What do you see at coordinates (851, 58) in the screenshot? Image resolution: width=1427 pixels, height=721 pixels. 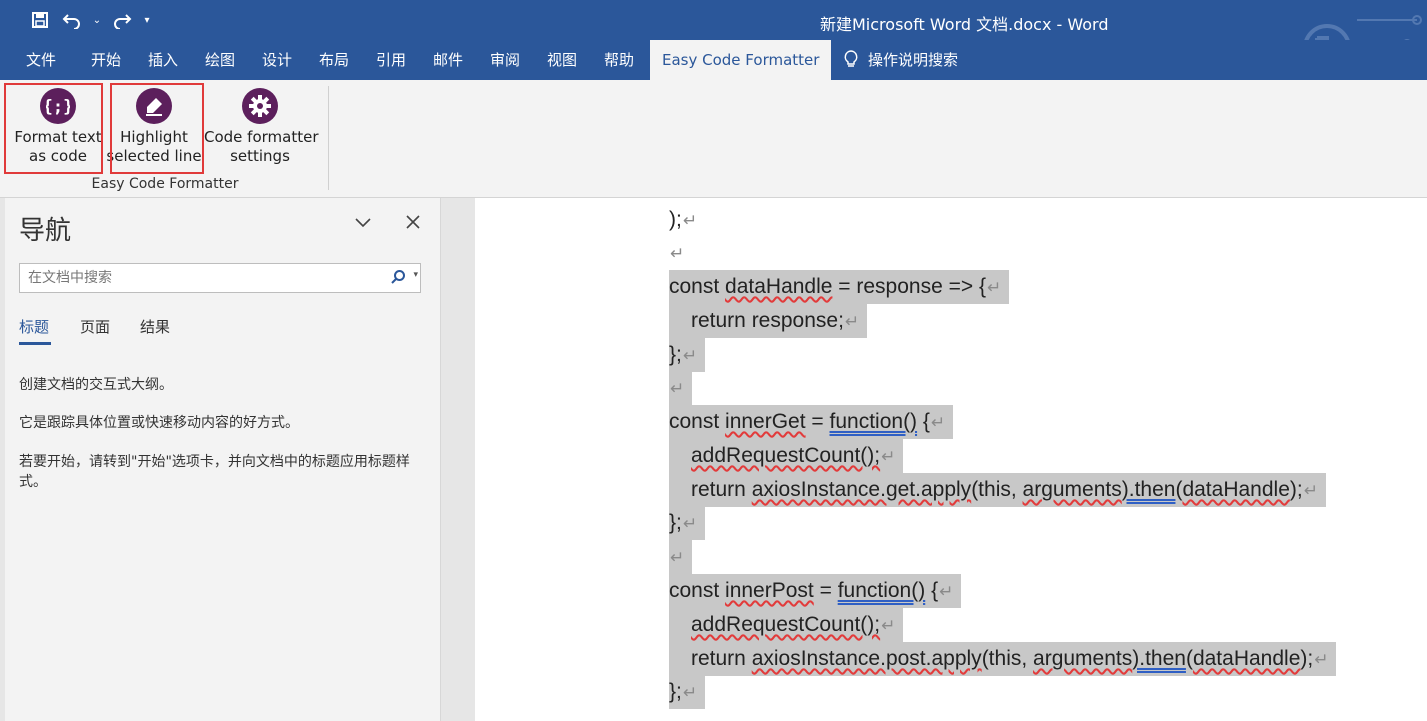 I see `lightbulb-icon` at bounding box center [851, 58].